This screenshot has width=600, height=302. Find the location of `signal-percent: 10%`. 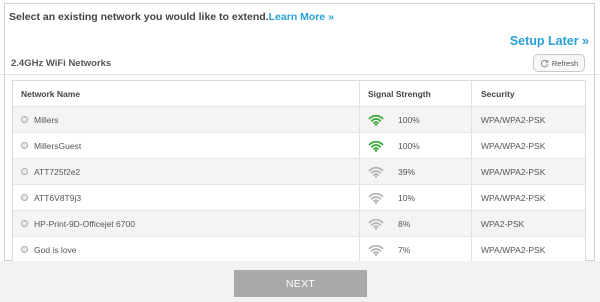

signal-percent: 10% is located at coordinates (407, 197).